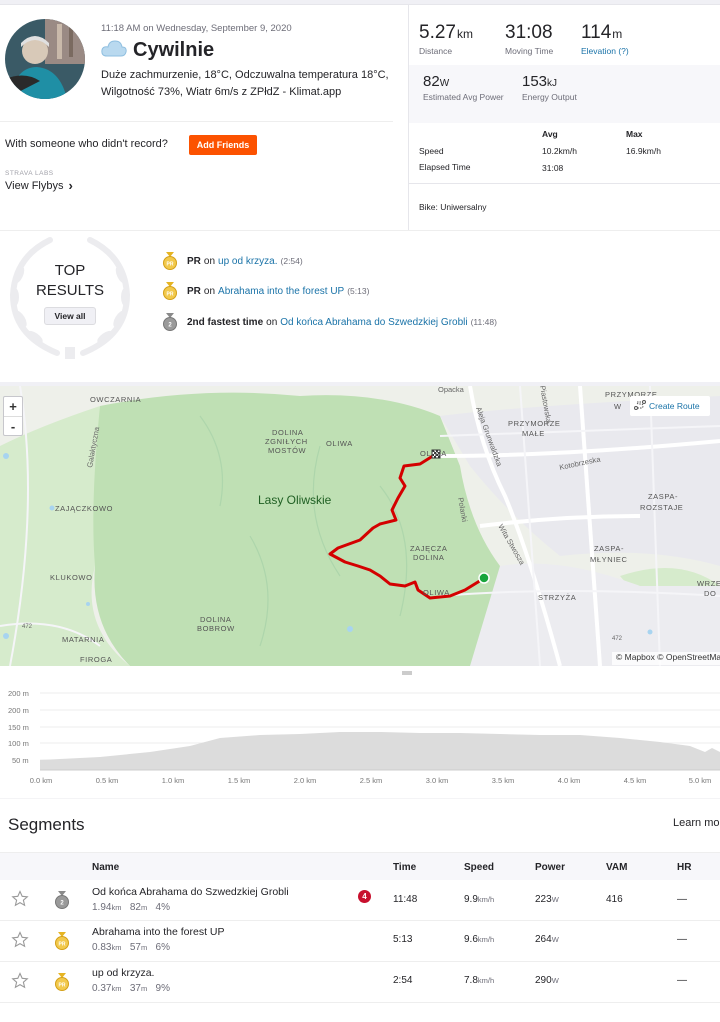  What do you see at coordinates (239, 780) in the screenshot?
I see `x-tick: 1.5 km` at bounding box center [239, 780].